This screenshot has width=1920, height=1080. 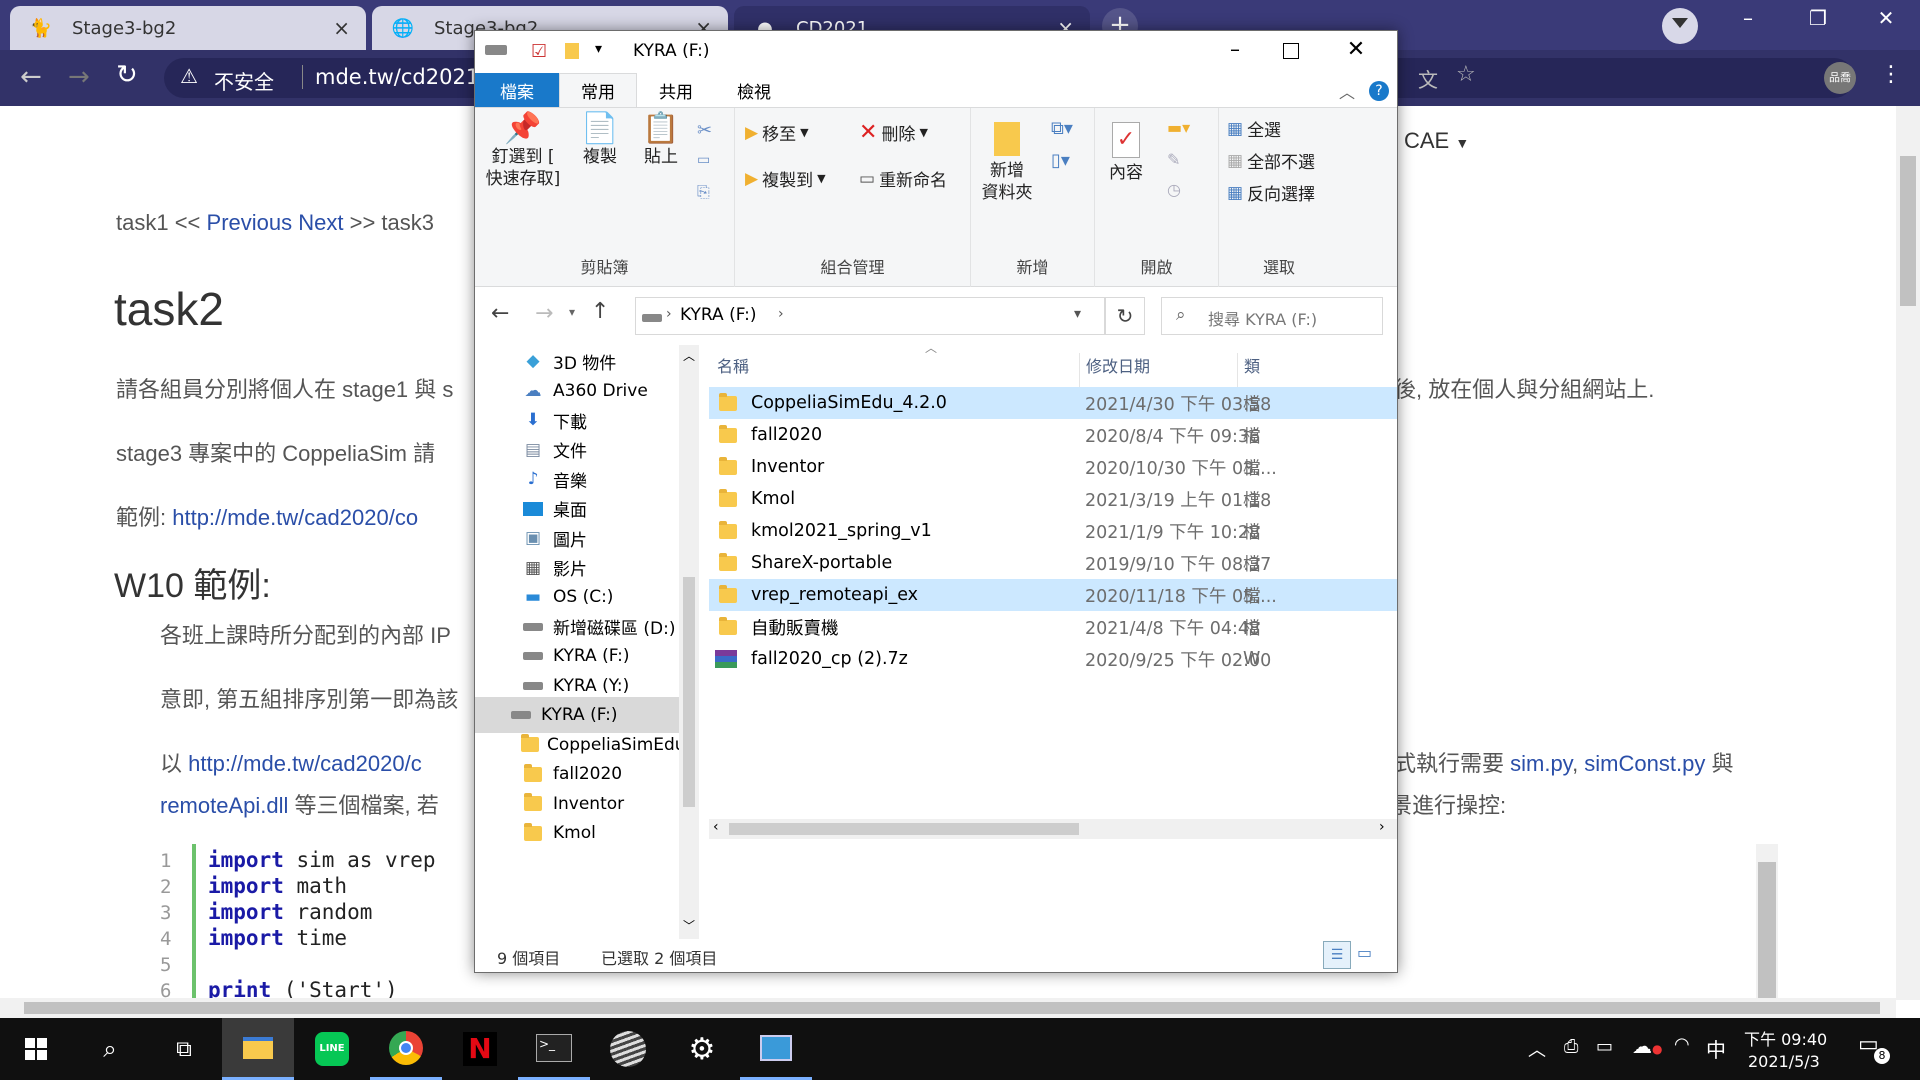 I want to click on easy-access-icon: ▯▾, so click(x=1060, y=160).